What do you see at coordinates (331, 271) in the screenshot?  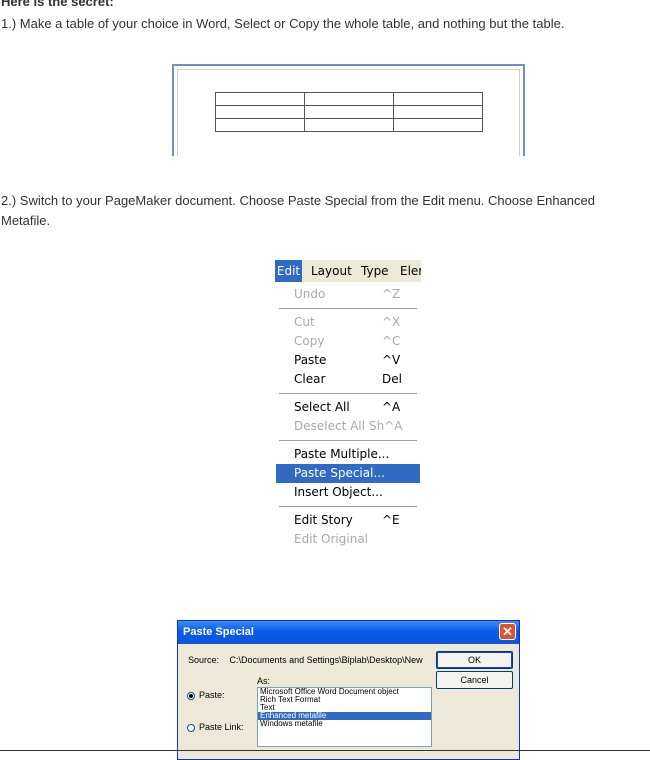 I see `menu-layout: Layout` at bounding box center [331, 271].